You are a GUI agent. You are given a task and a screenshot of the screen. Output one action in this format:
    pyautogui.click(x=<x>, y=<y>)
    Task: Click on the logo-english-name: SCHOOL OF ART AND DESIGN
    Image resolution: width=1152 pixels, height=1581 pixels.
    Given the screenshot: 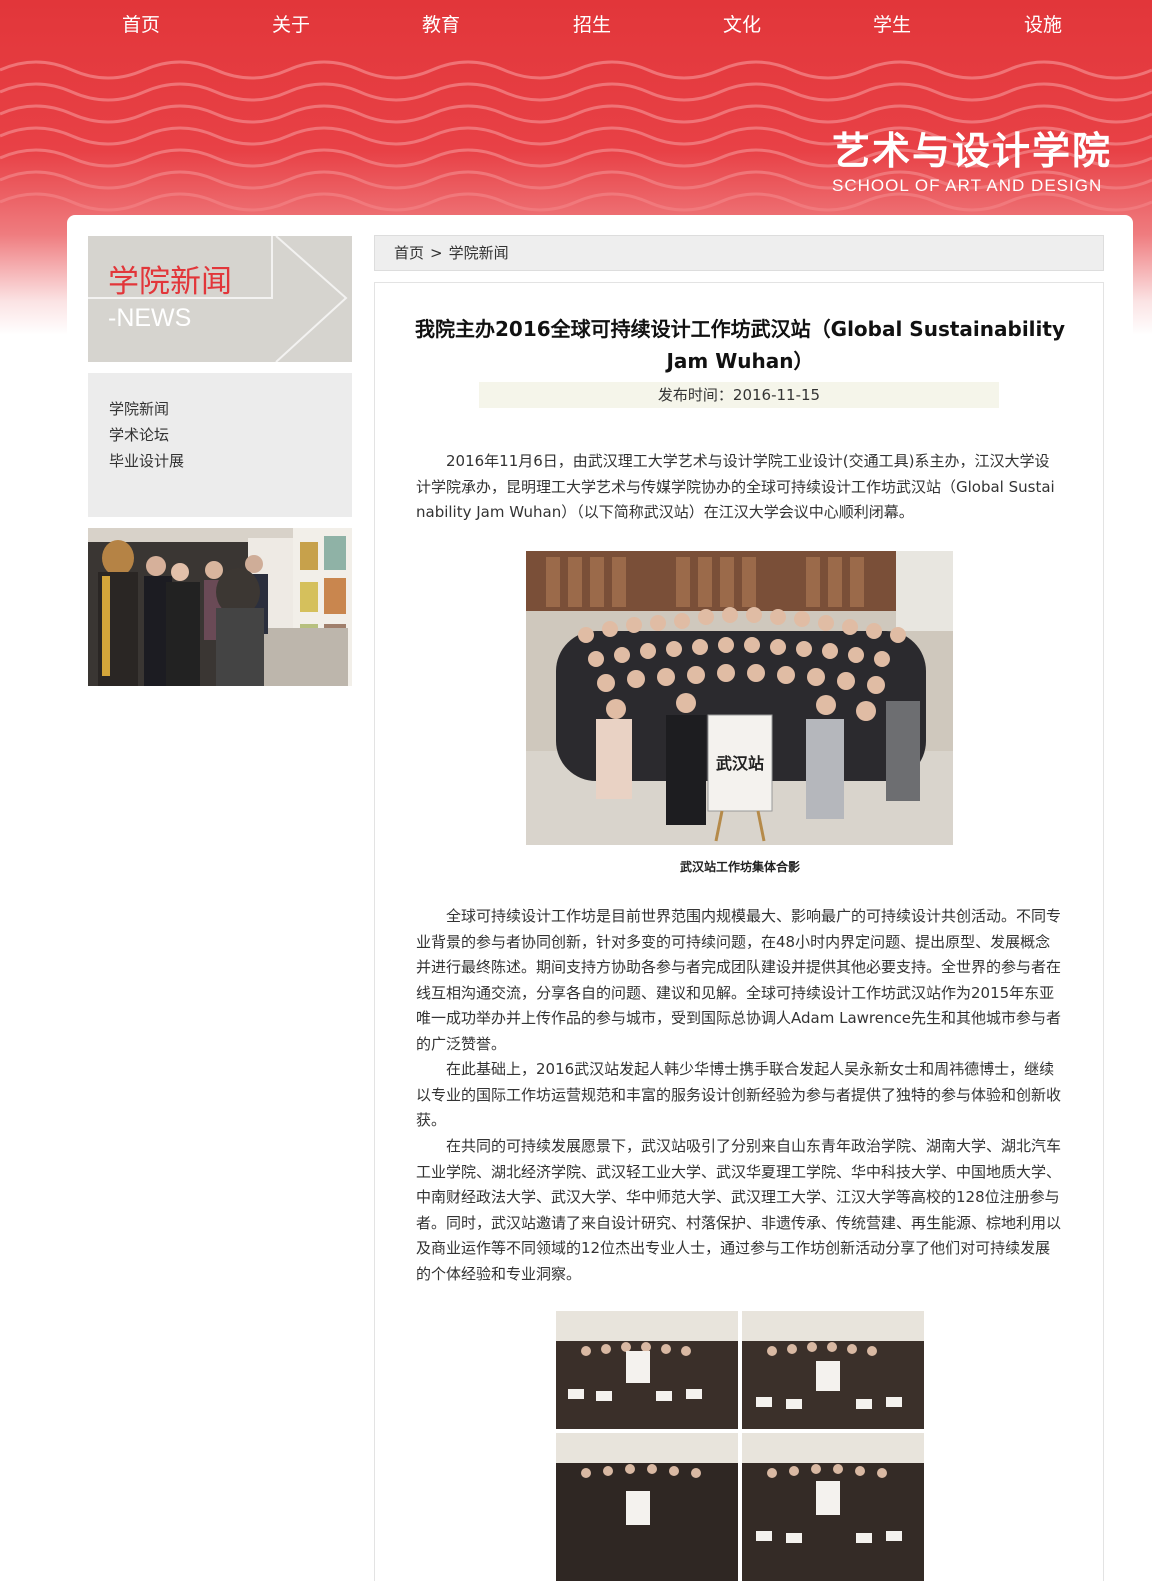 What is the action you would take?
    pyautogui.click(x=967, y=185)
    